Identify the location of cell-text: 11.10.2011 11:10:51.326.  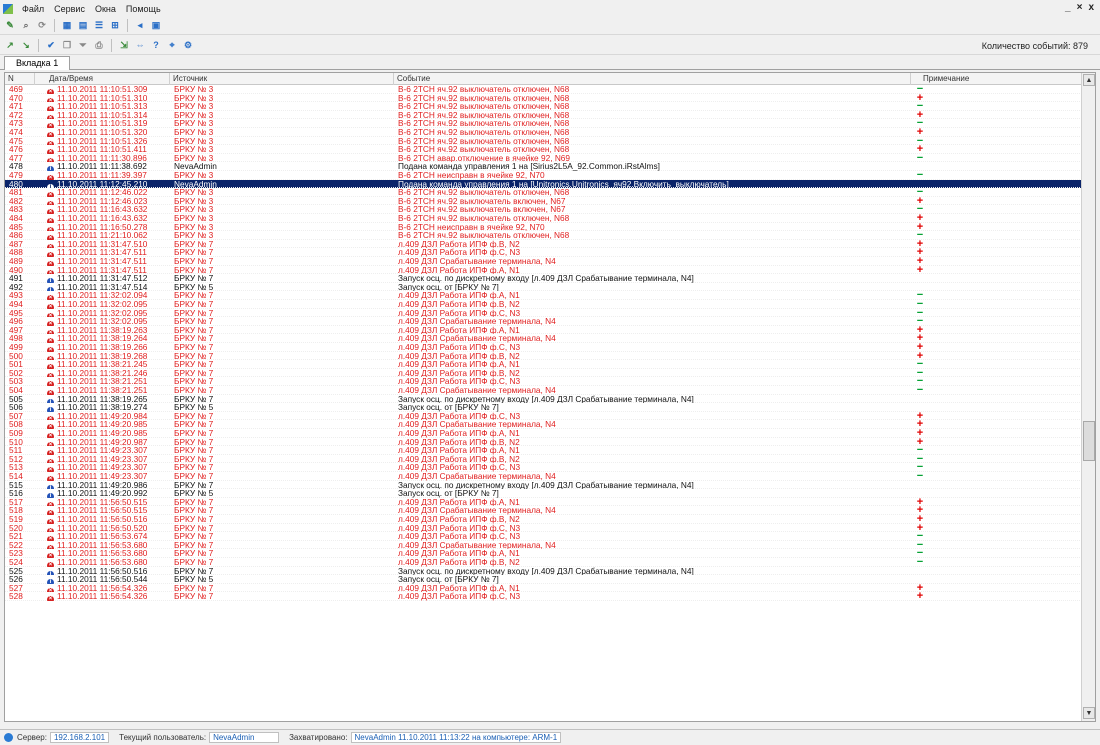
(102, 141).